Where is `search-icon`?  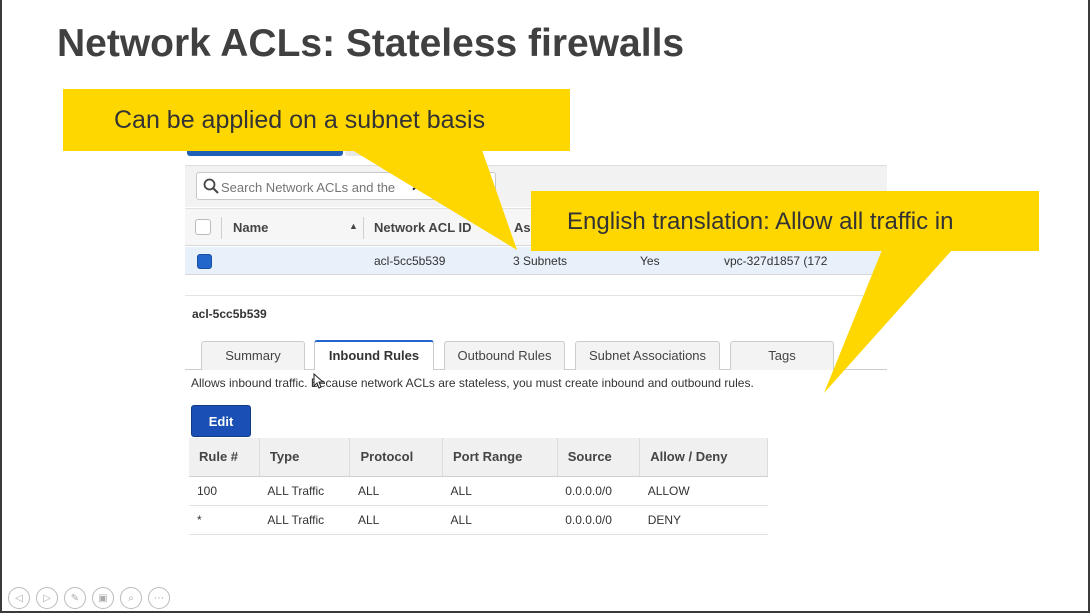 search-icon is located at coordinates (211, 186).